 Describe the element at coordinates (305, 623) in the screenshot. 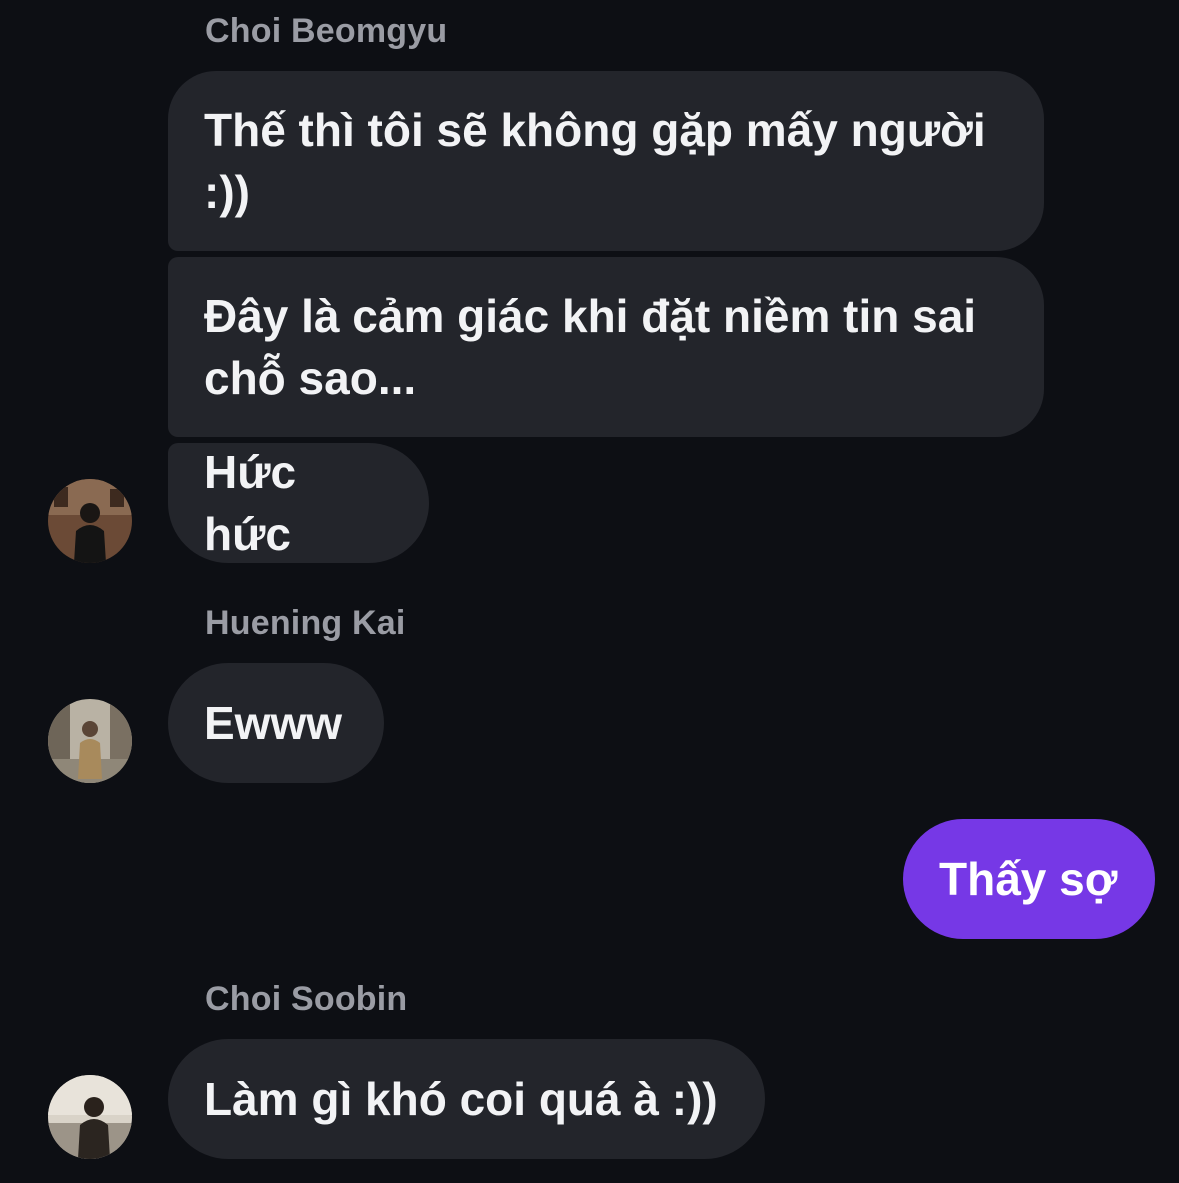

I see `sender-name: Huening Kai` at that location.